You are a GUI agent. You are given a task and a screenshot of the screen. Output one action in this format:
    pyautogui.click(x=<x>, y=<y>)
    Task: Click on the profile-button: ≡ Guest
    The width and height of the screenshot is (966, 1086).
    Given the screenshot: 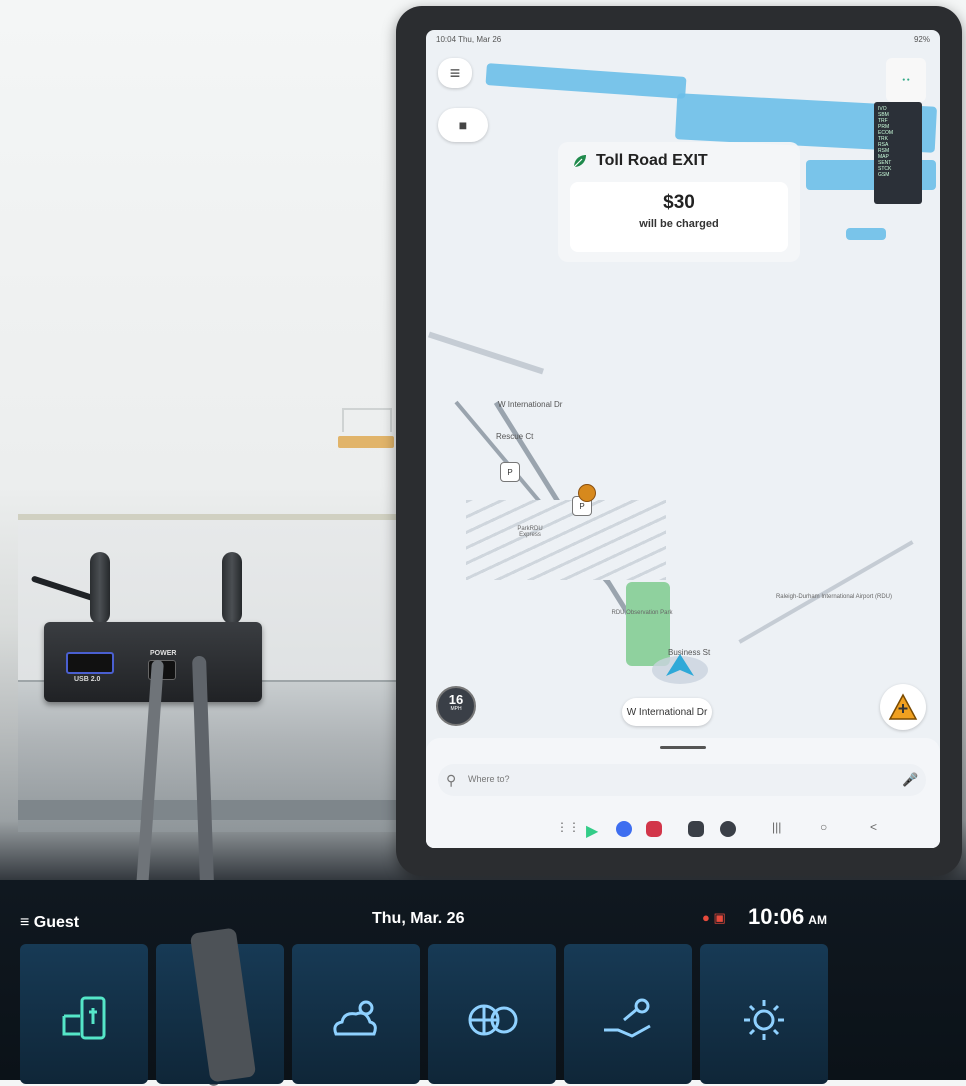 What is the action you would take?
    pyautogui.click(x=49, y=923)
    